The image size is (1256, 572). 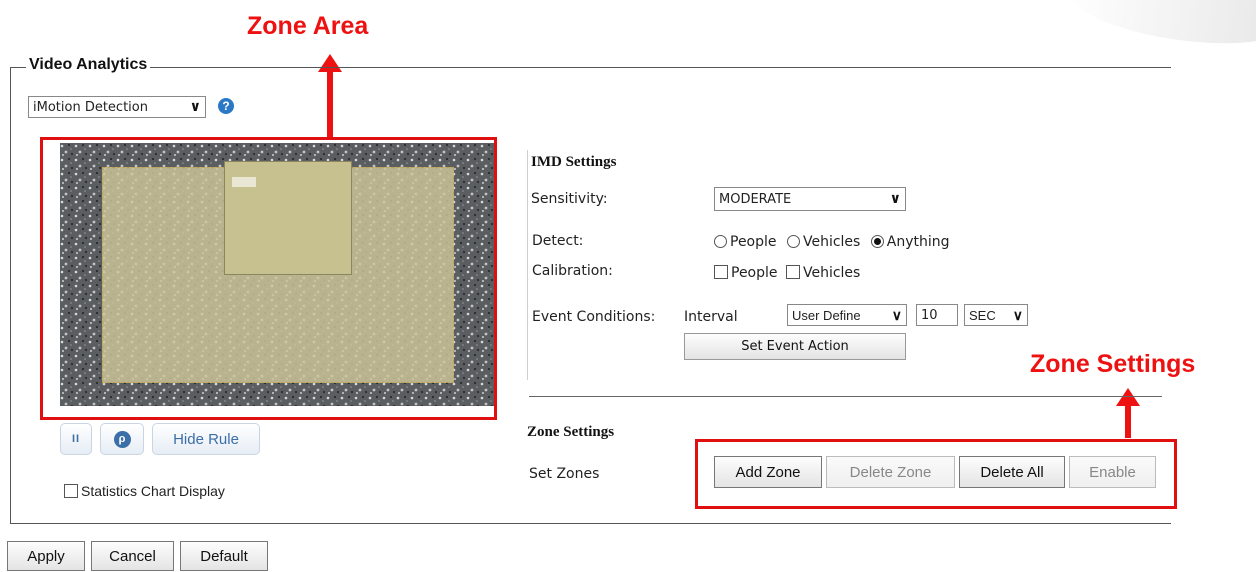 What do you see at coordinates (224, 556) in the screenshot?
I see `default-button: Default` at bounding box center [224, 556].